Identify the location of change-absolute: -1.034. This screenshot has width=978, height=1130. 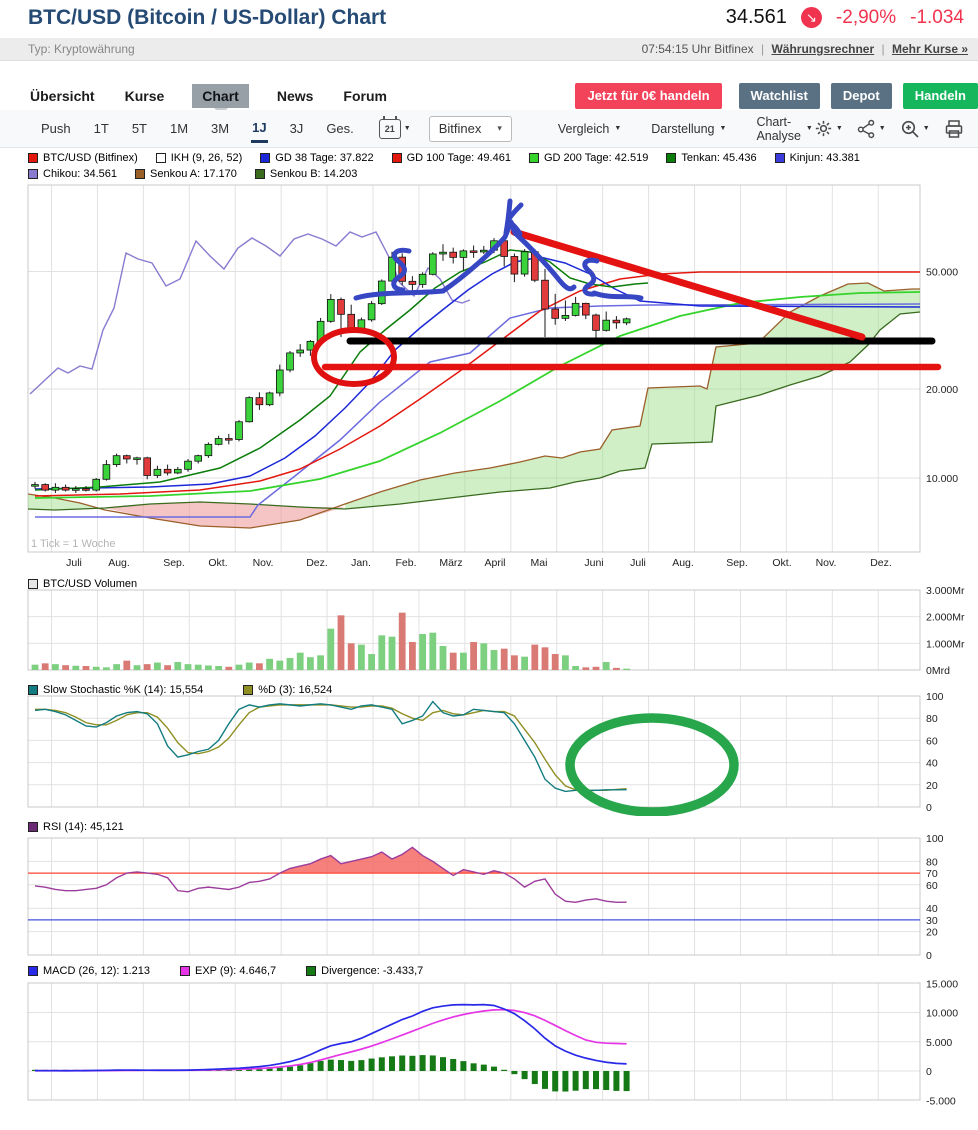
(937, 17).